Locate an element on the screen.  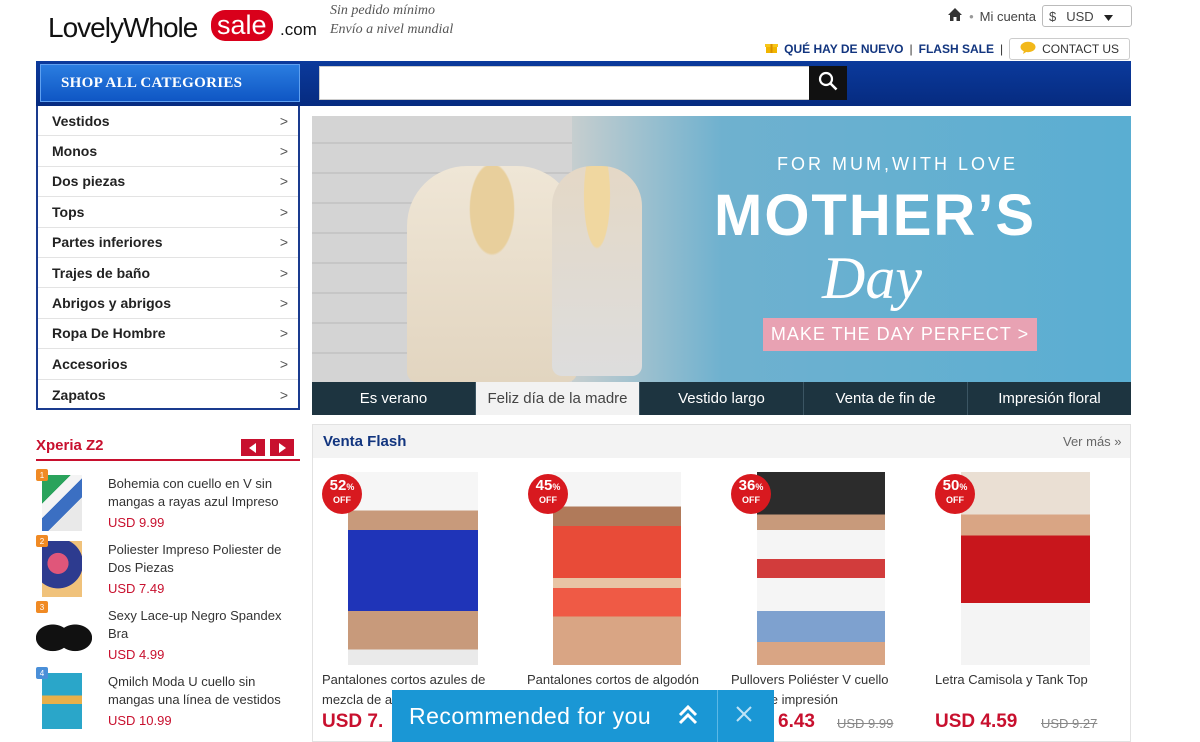
category-item-monos: Monos > is located at coordinates (168, 151).